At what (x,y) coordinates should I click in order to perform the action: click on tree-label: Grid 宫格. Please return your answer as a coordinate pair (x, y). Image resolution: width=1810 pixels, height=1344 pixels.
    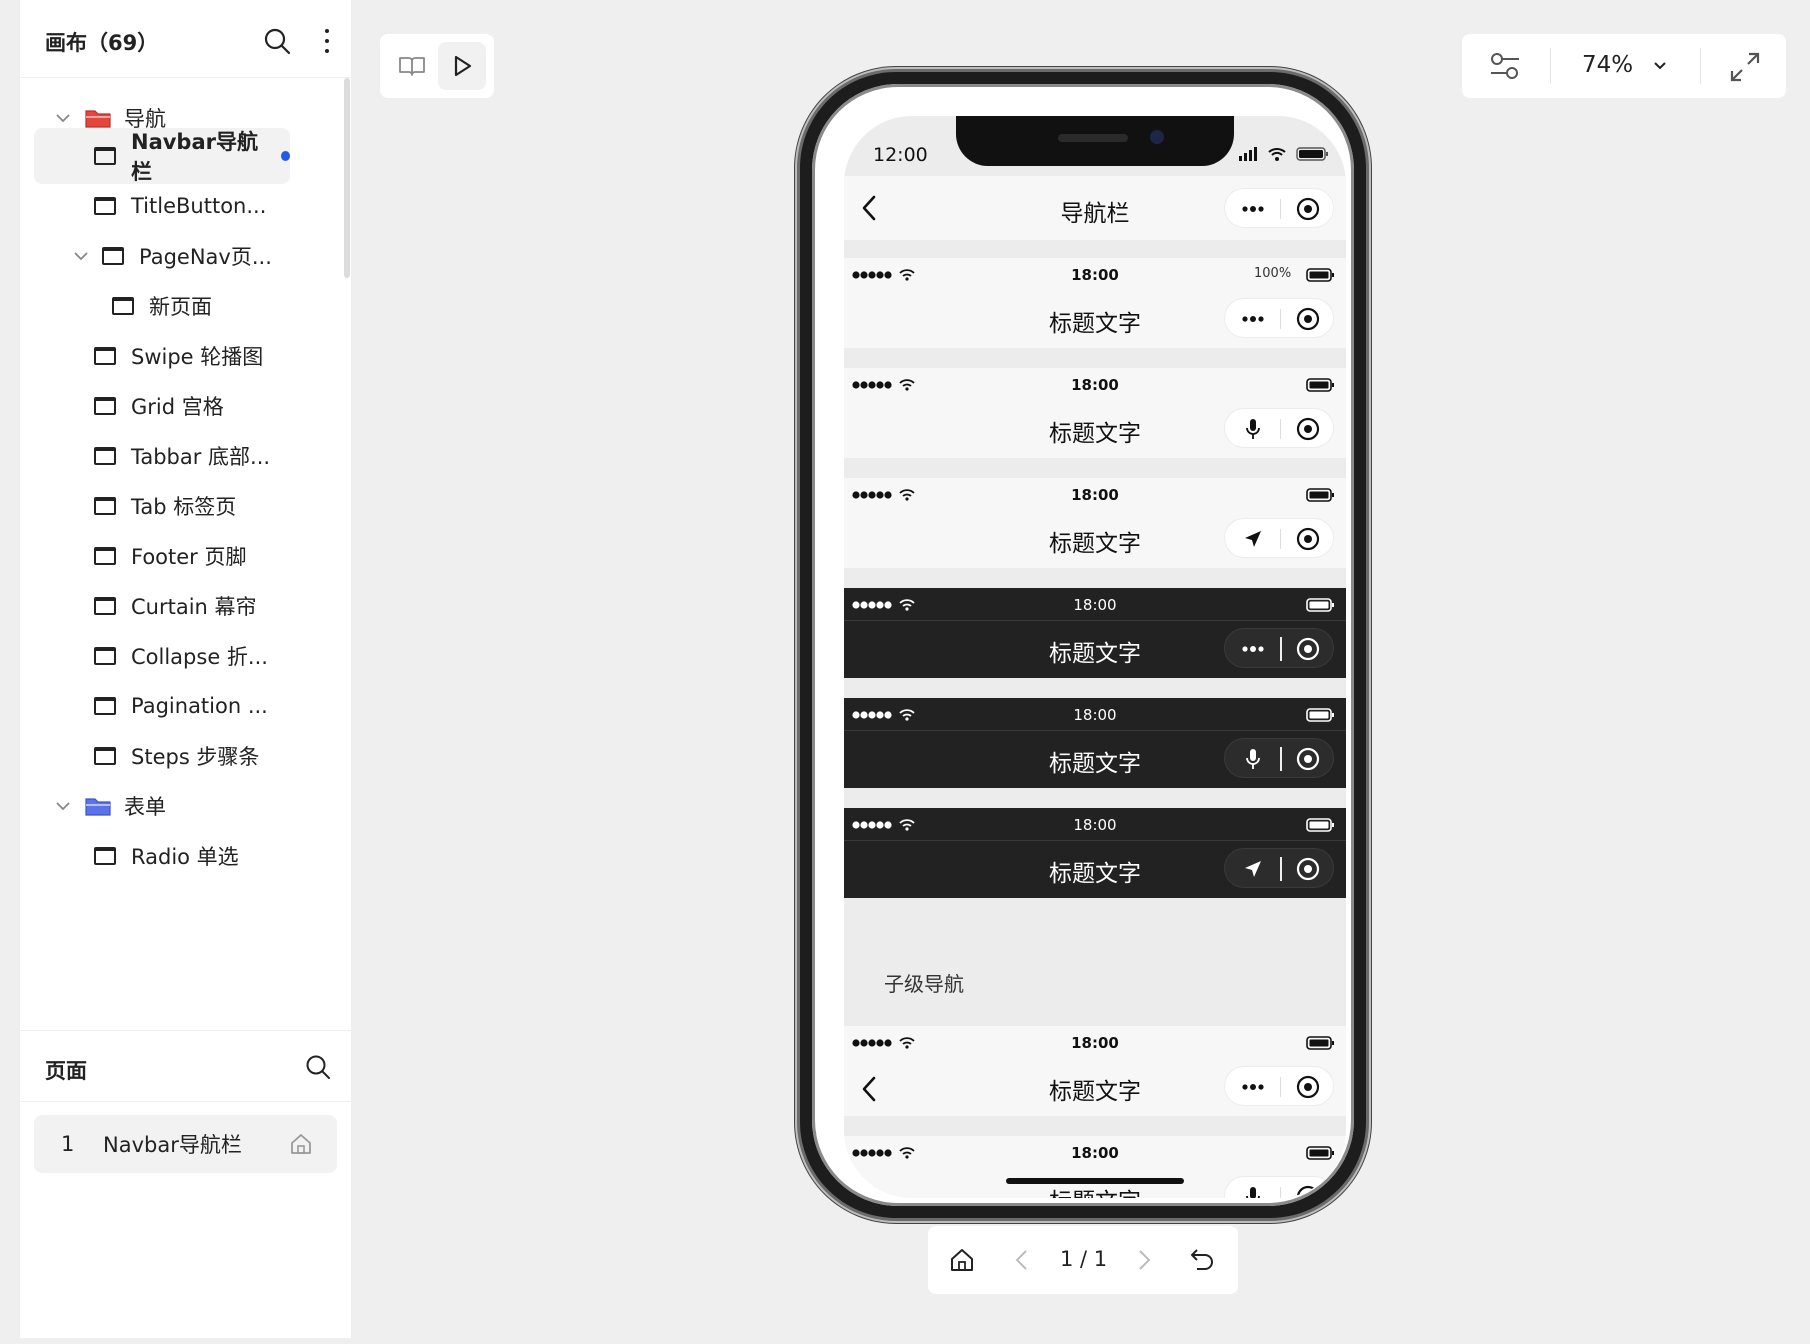
    Looking at the image, I should click on (177, 407).